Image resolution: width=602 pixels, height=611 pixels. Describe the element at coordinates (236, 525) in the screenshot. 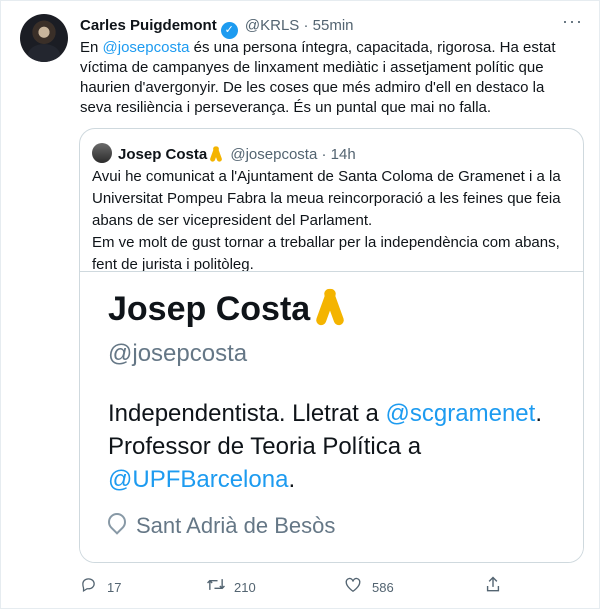

I see `location-text: Sant Adrià de Besòs` at that location.